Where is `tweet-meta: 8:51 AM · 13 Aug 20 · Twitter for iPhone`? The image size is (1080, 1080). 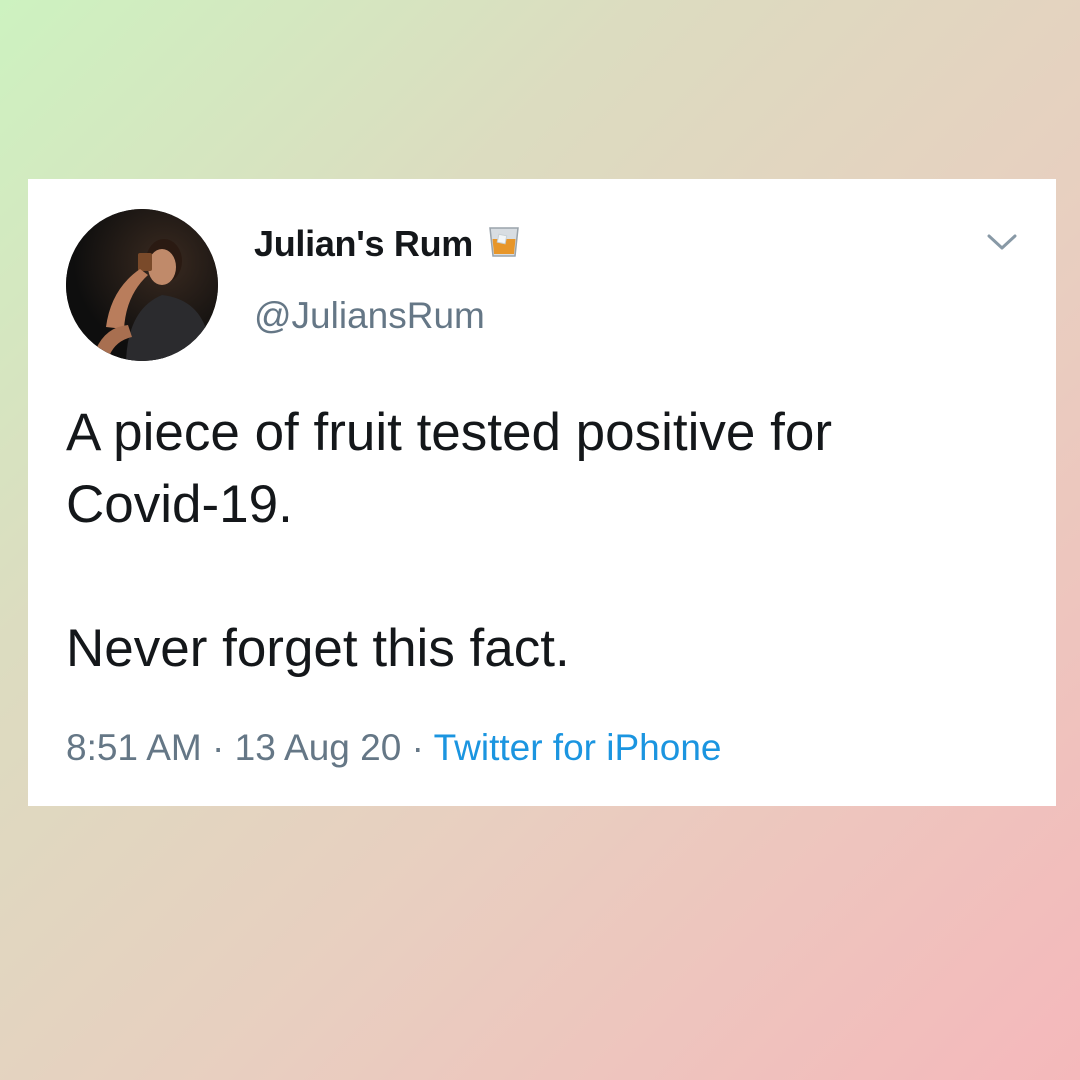 tweet-meta: 8:51 AM · 13 Aug 20 · Twitter for iPhone is located at coordinates (393, 748).